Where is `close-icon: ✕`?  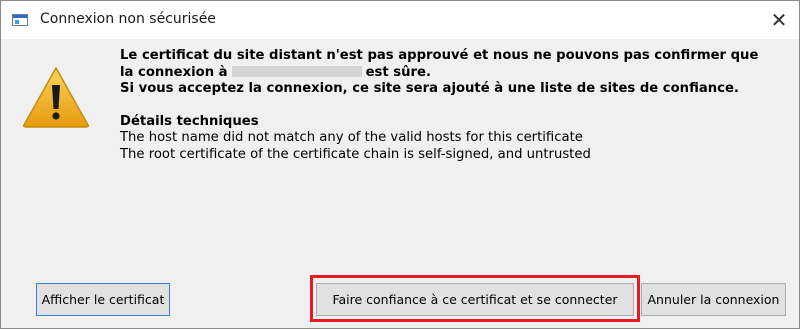
close-icon: ✕ is located at coordinates (779, 20).